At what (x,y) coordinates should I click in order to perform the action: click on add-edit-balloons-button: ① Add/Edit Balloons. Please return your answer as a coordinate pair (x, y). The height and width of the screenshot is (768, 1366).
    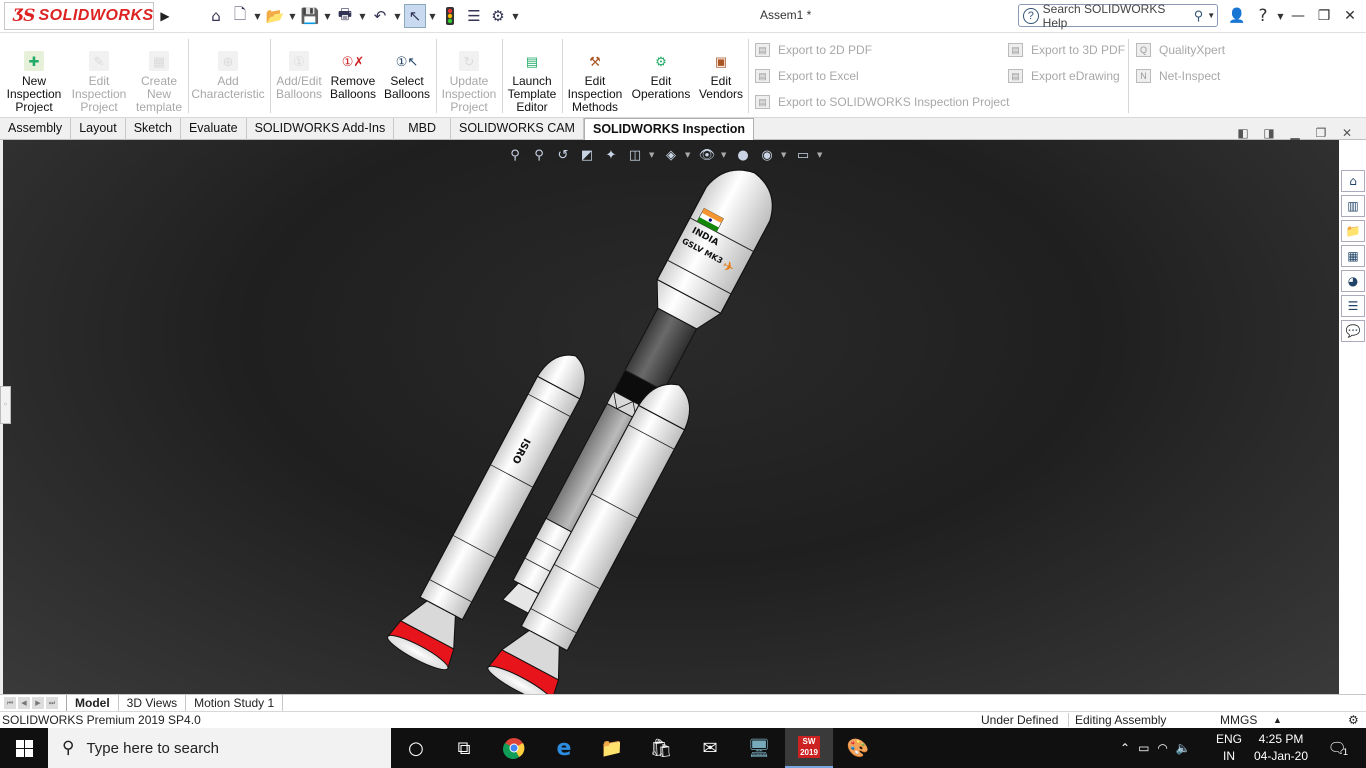
    Looking at the image, I should click on (299, 76).